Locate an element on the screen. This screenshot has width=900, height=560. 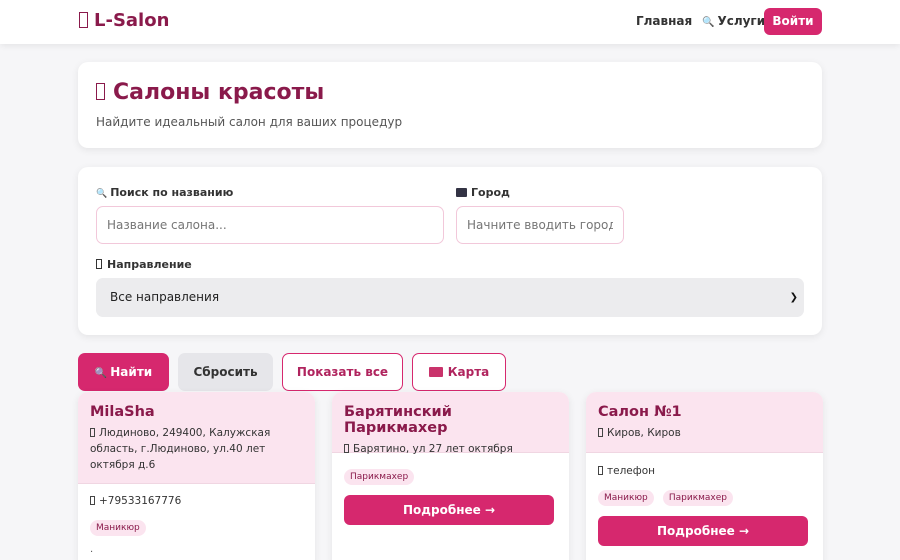
nav-services-link: 🔍 Услуги is located at coordinates (733, 21).